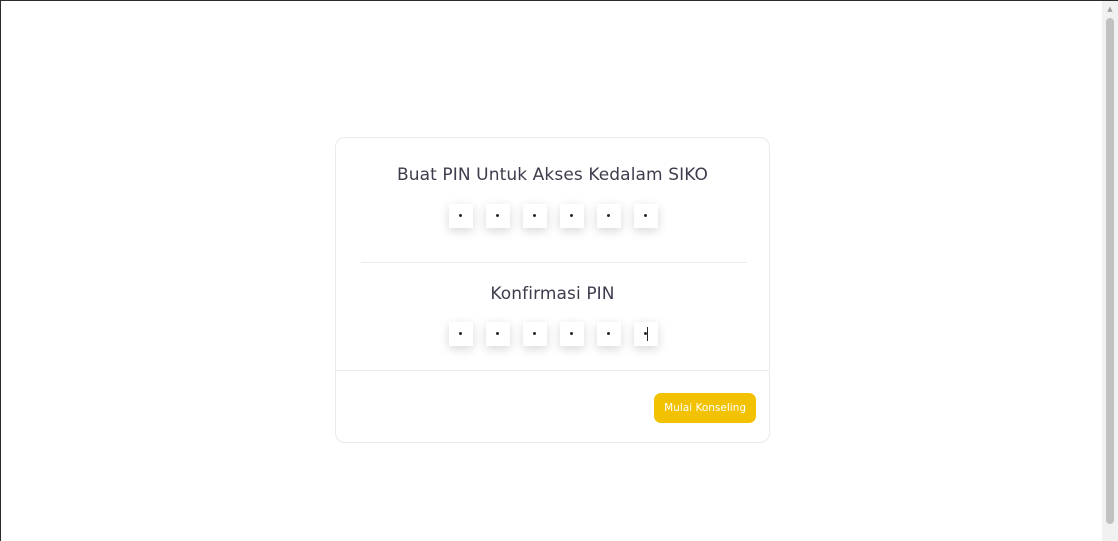 This screenshot has width=1118, height=541. Describe the element at coordinates (552, 294) in the screenshot. I see `confirm-pin-title: Konfirmasi PIN` at that location.